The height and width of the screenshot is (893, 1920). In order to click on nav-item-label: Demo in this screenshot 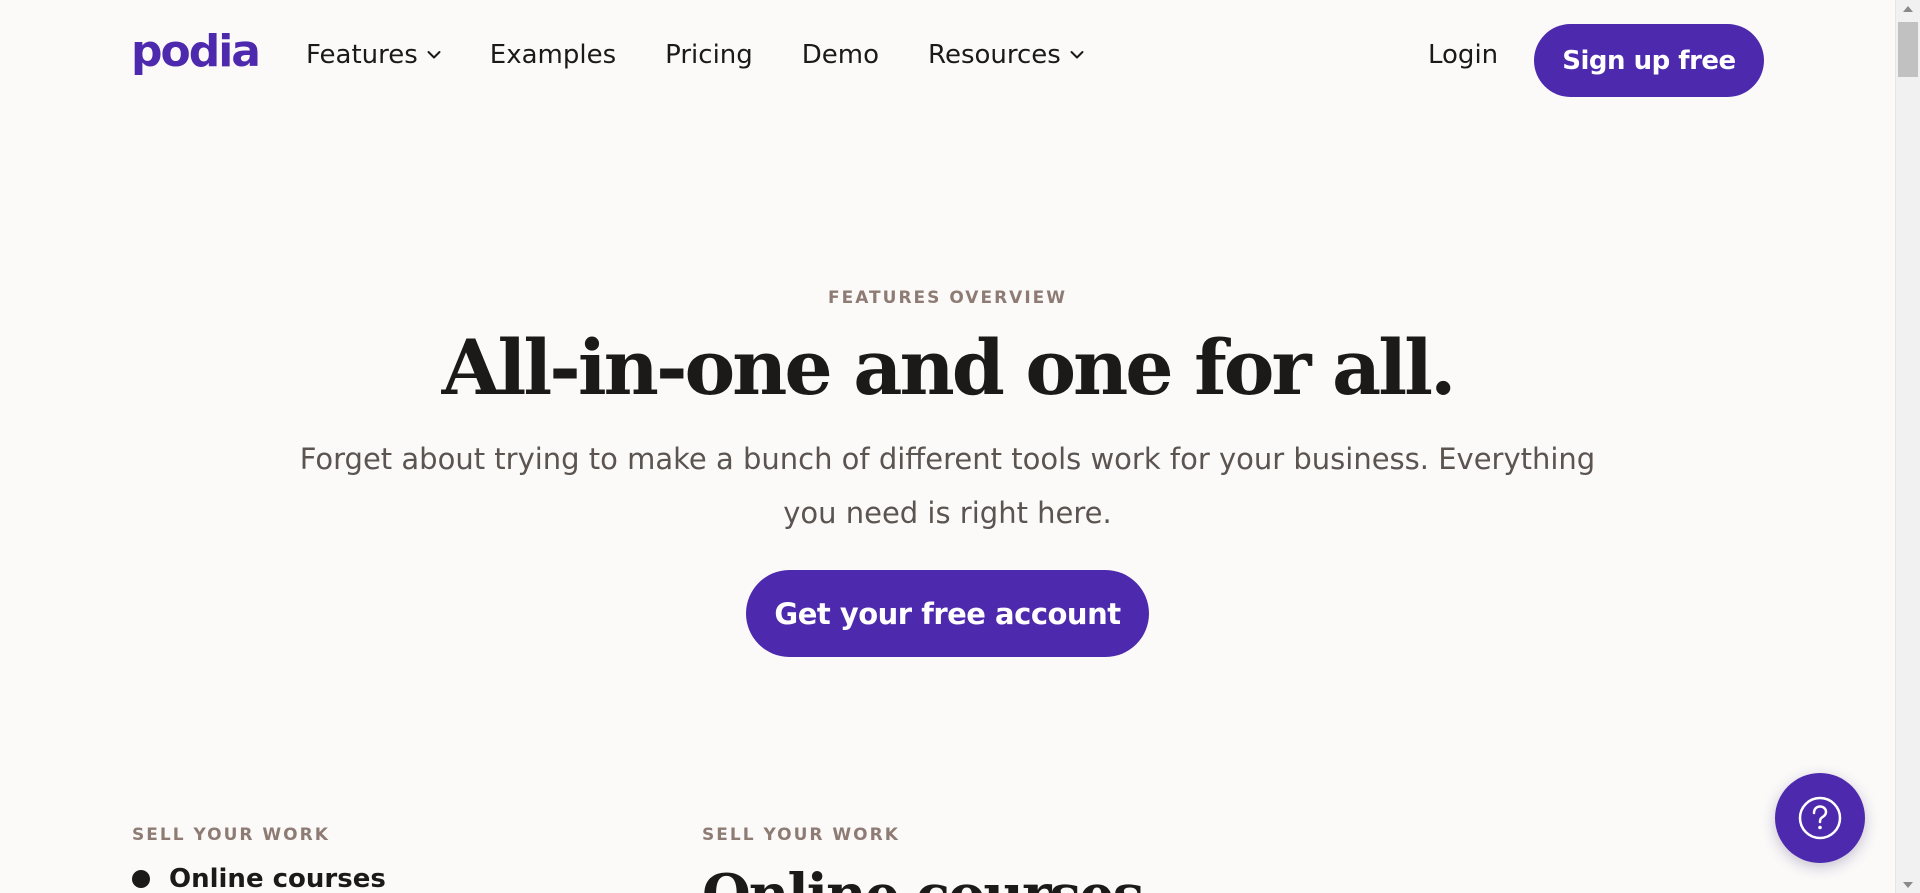, I will do `click(840, 55)`.